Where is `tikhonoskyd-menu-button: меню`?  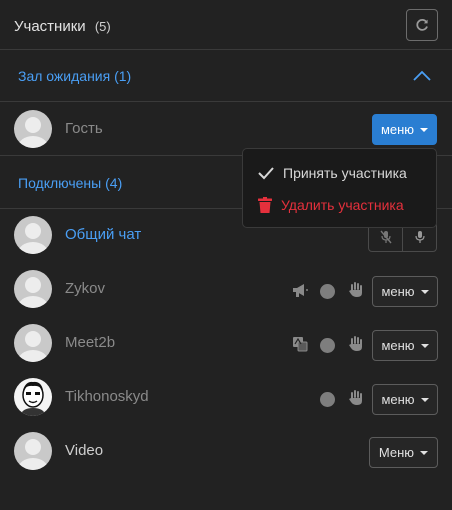 tikhonoskyd-menu-button: меню is located at coordinates (405, 399).